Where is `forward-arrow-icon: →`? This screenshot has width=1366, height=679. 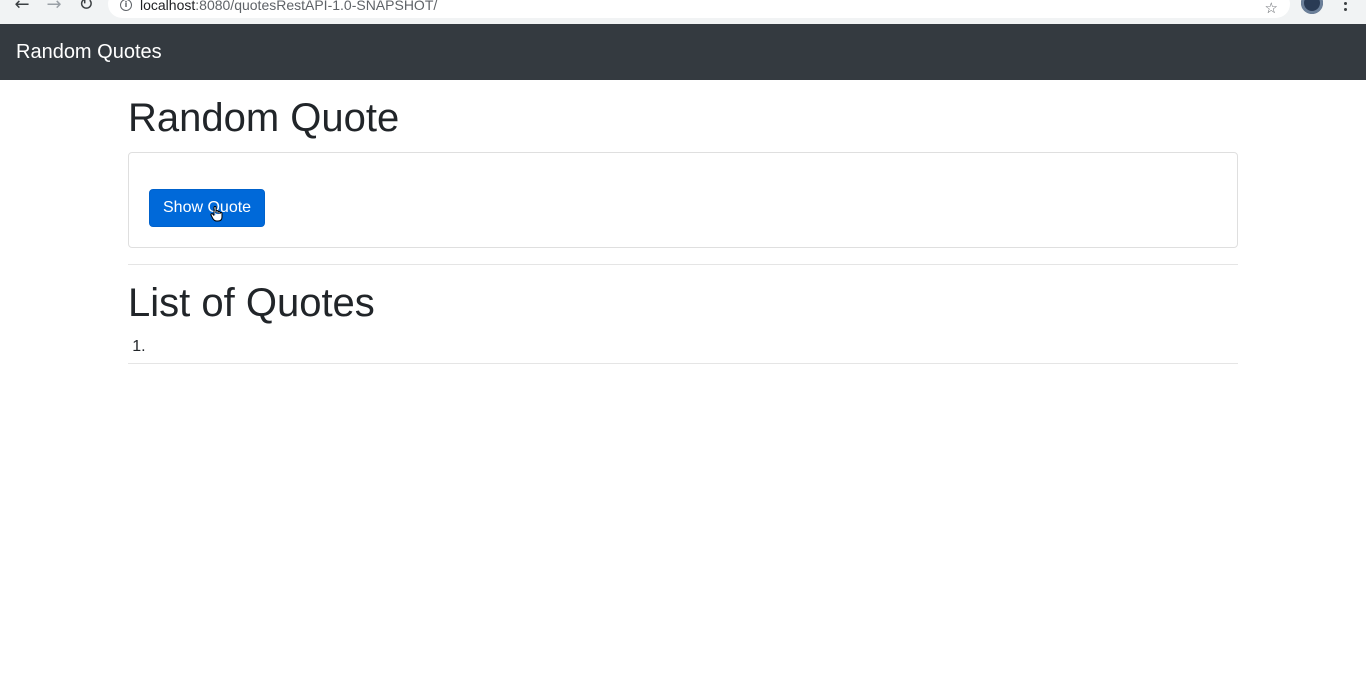 forward-arrow-icon: → is located at coordinates (54, 8).